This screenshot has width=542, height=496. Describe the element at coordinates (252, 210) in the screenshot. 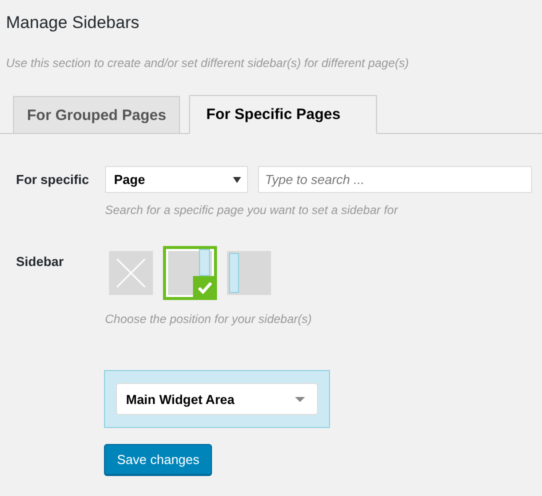

I see `help-text: Search for a specific page you want to set a sidebar for` at that location.